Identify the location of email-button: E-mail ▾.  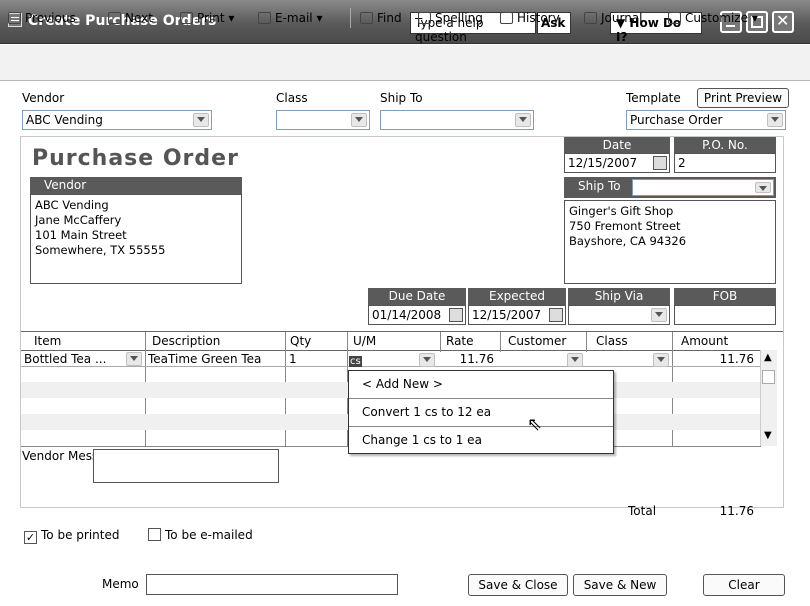
(290, 18).